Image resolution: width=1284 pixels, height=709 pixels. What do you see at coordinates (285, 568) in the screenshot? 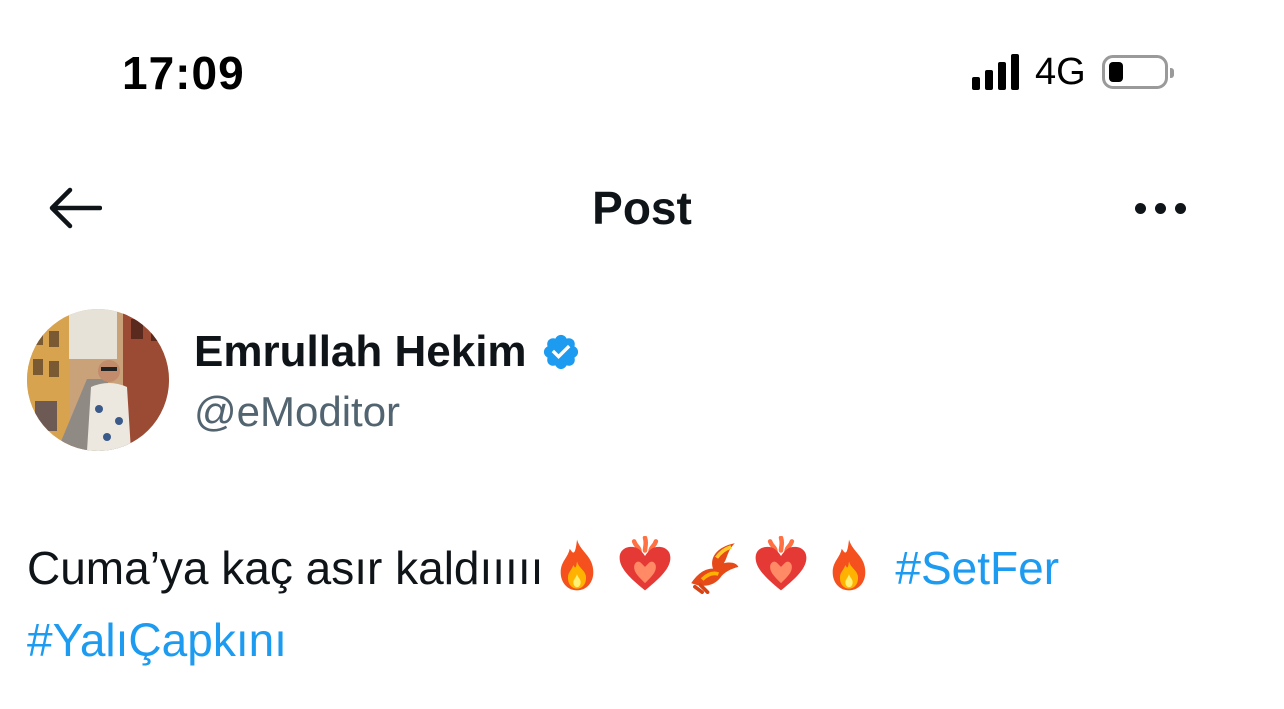
I see `post-text-body: Cuma’ya kaç asır kaldııııı` at bounding box center [285, 568].